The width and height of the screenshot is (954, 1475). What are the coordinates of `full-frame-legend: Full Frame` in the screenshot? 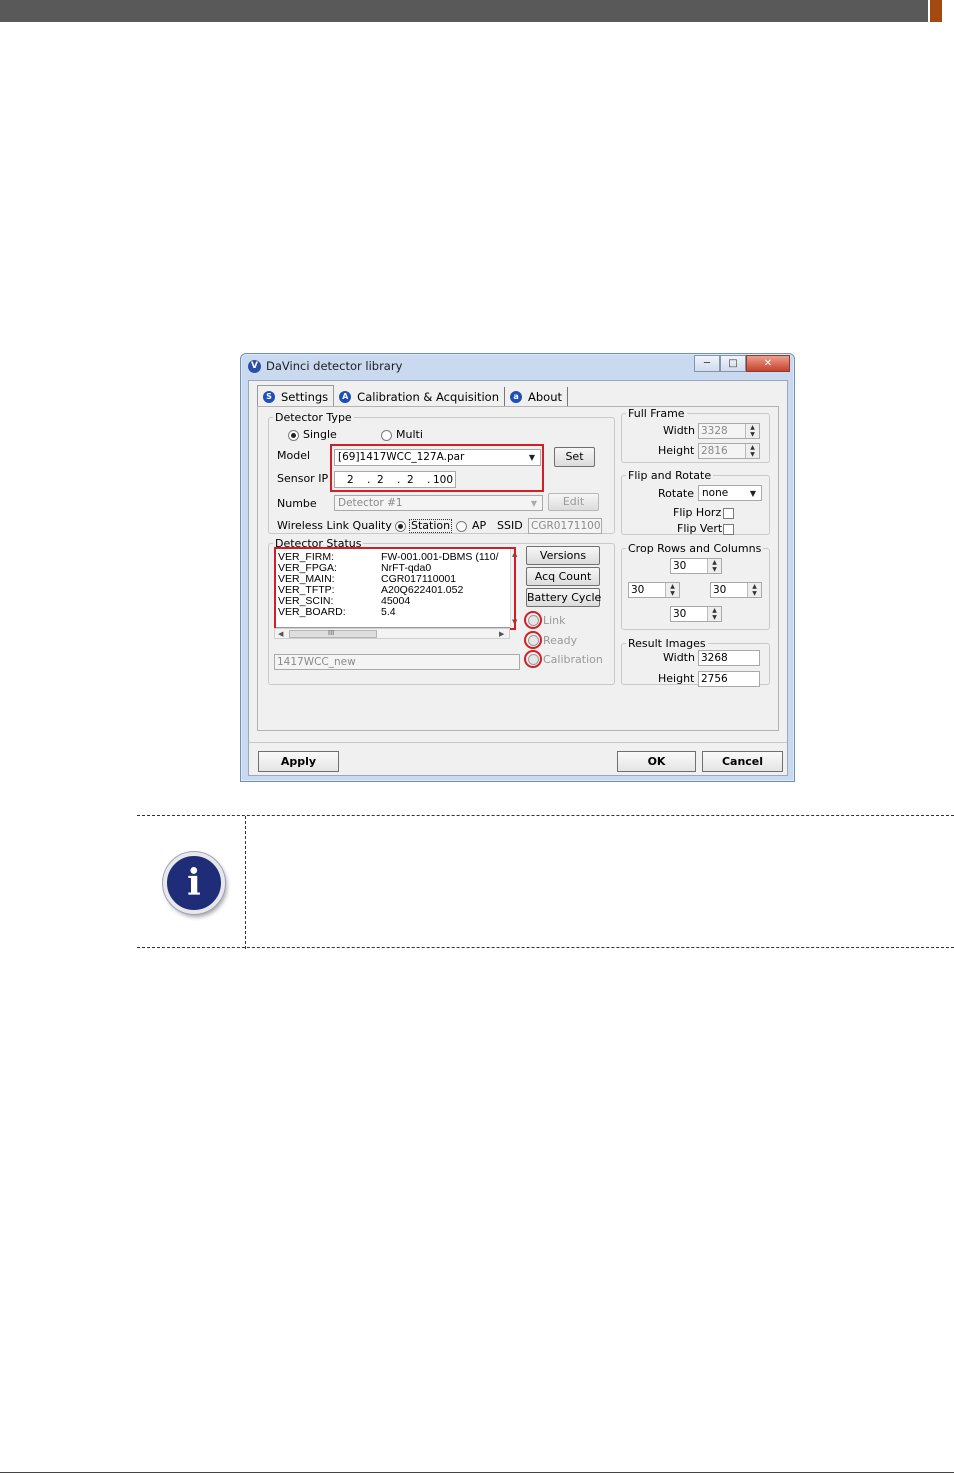 It's located at (656, 413).